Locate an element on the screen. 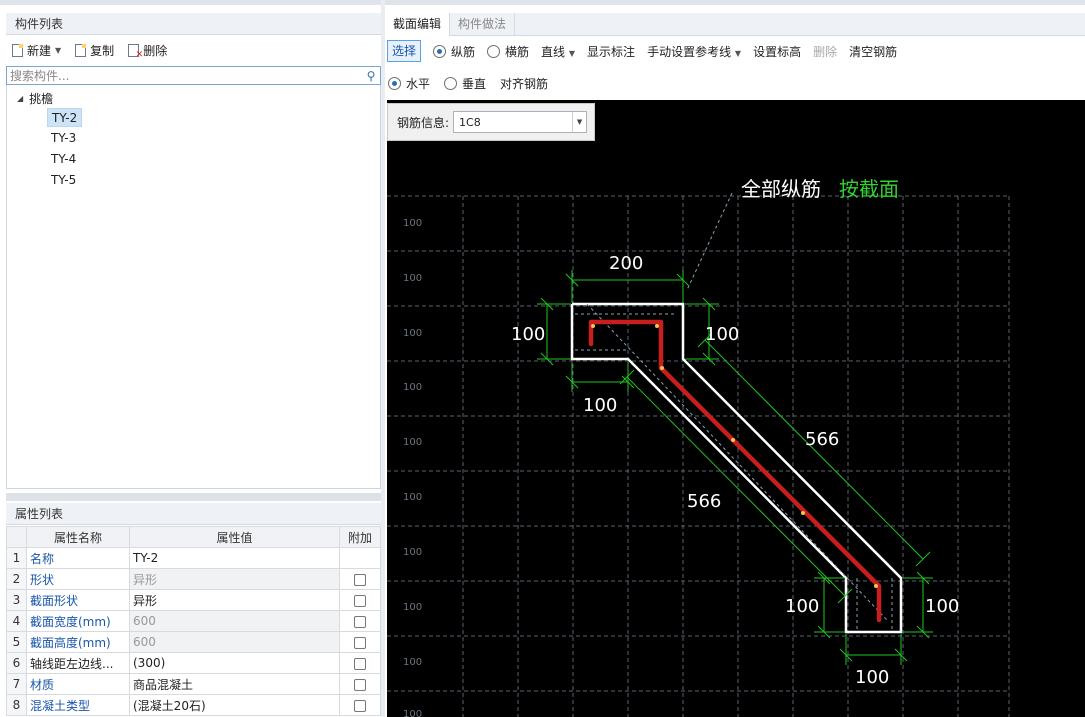  property-value: (300) is located at coordinates (234, 663).